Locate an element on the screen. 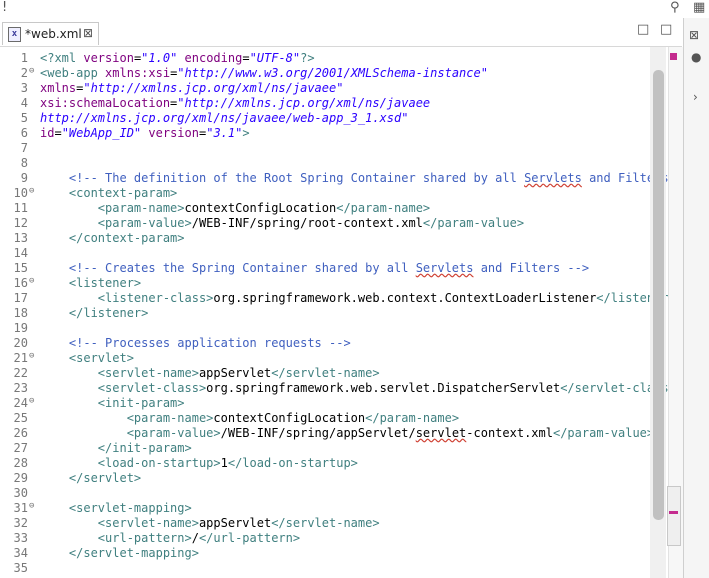 Image resolution: width=709 pixels, height=578 pixels. code-line: 21 ⊖ <servlet> is located at coordinates (334, 358).